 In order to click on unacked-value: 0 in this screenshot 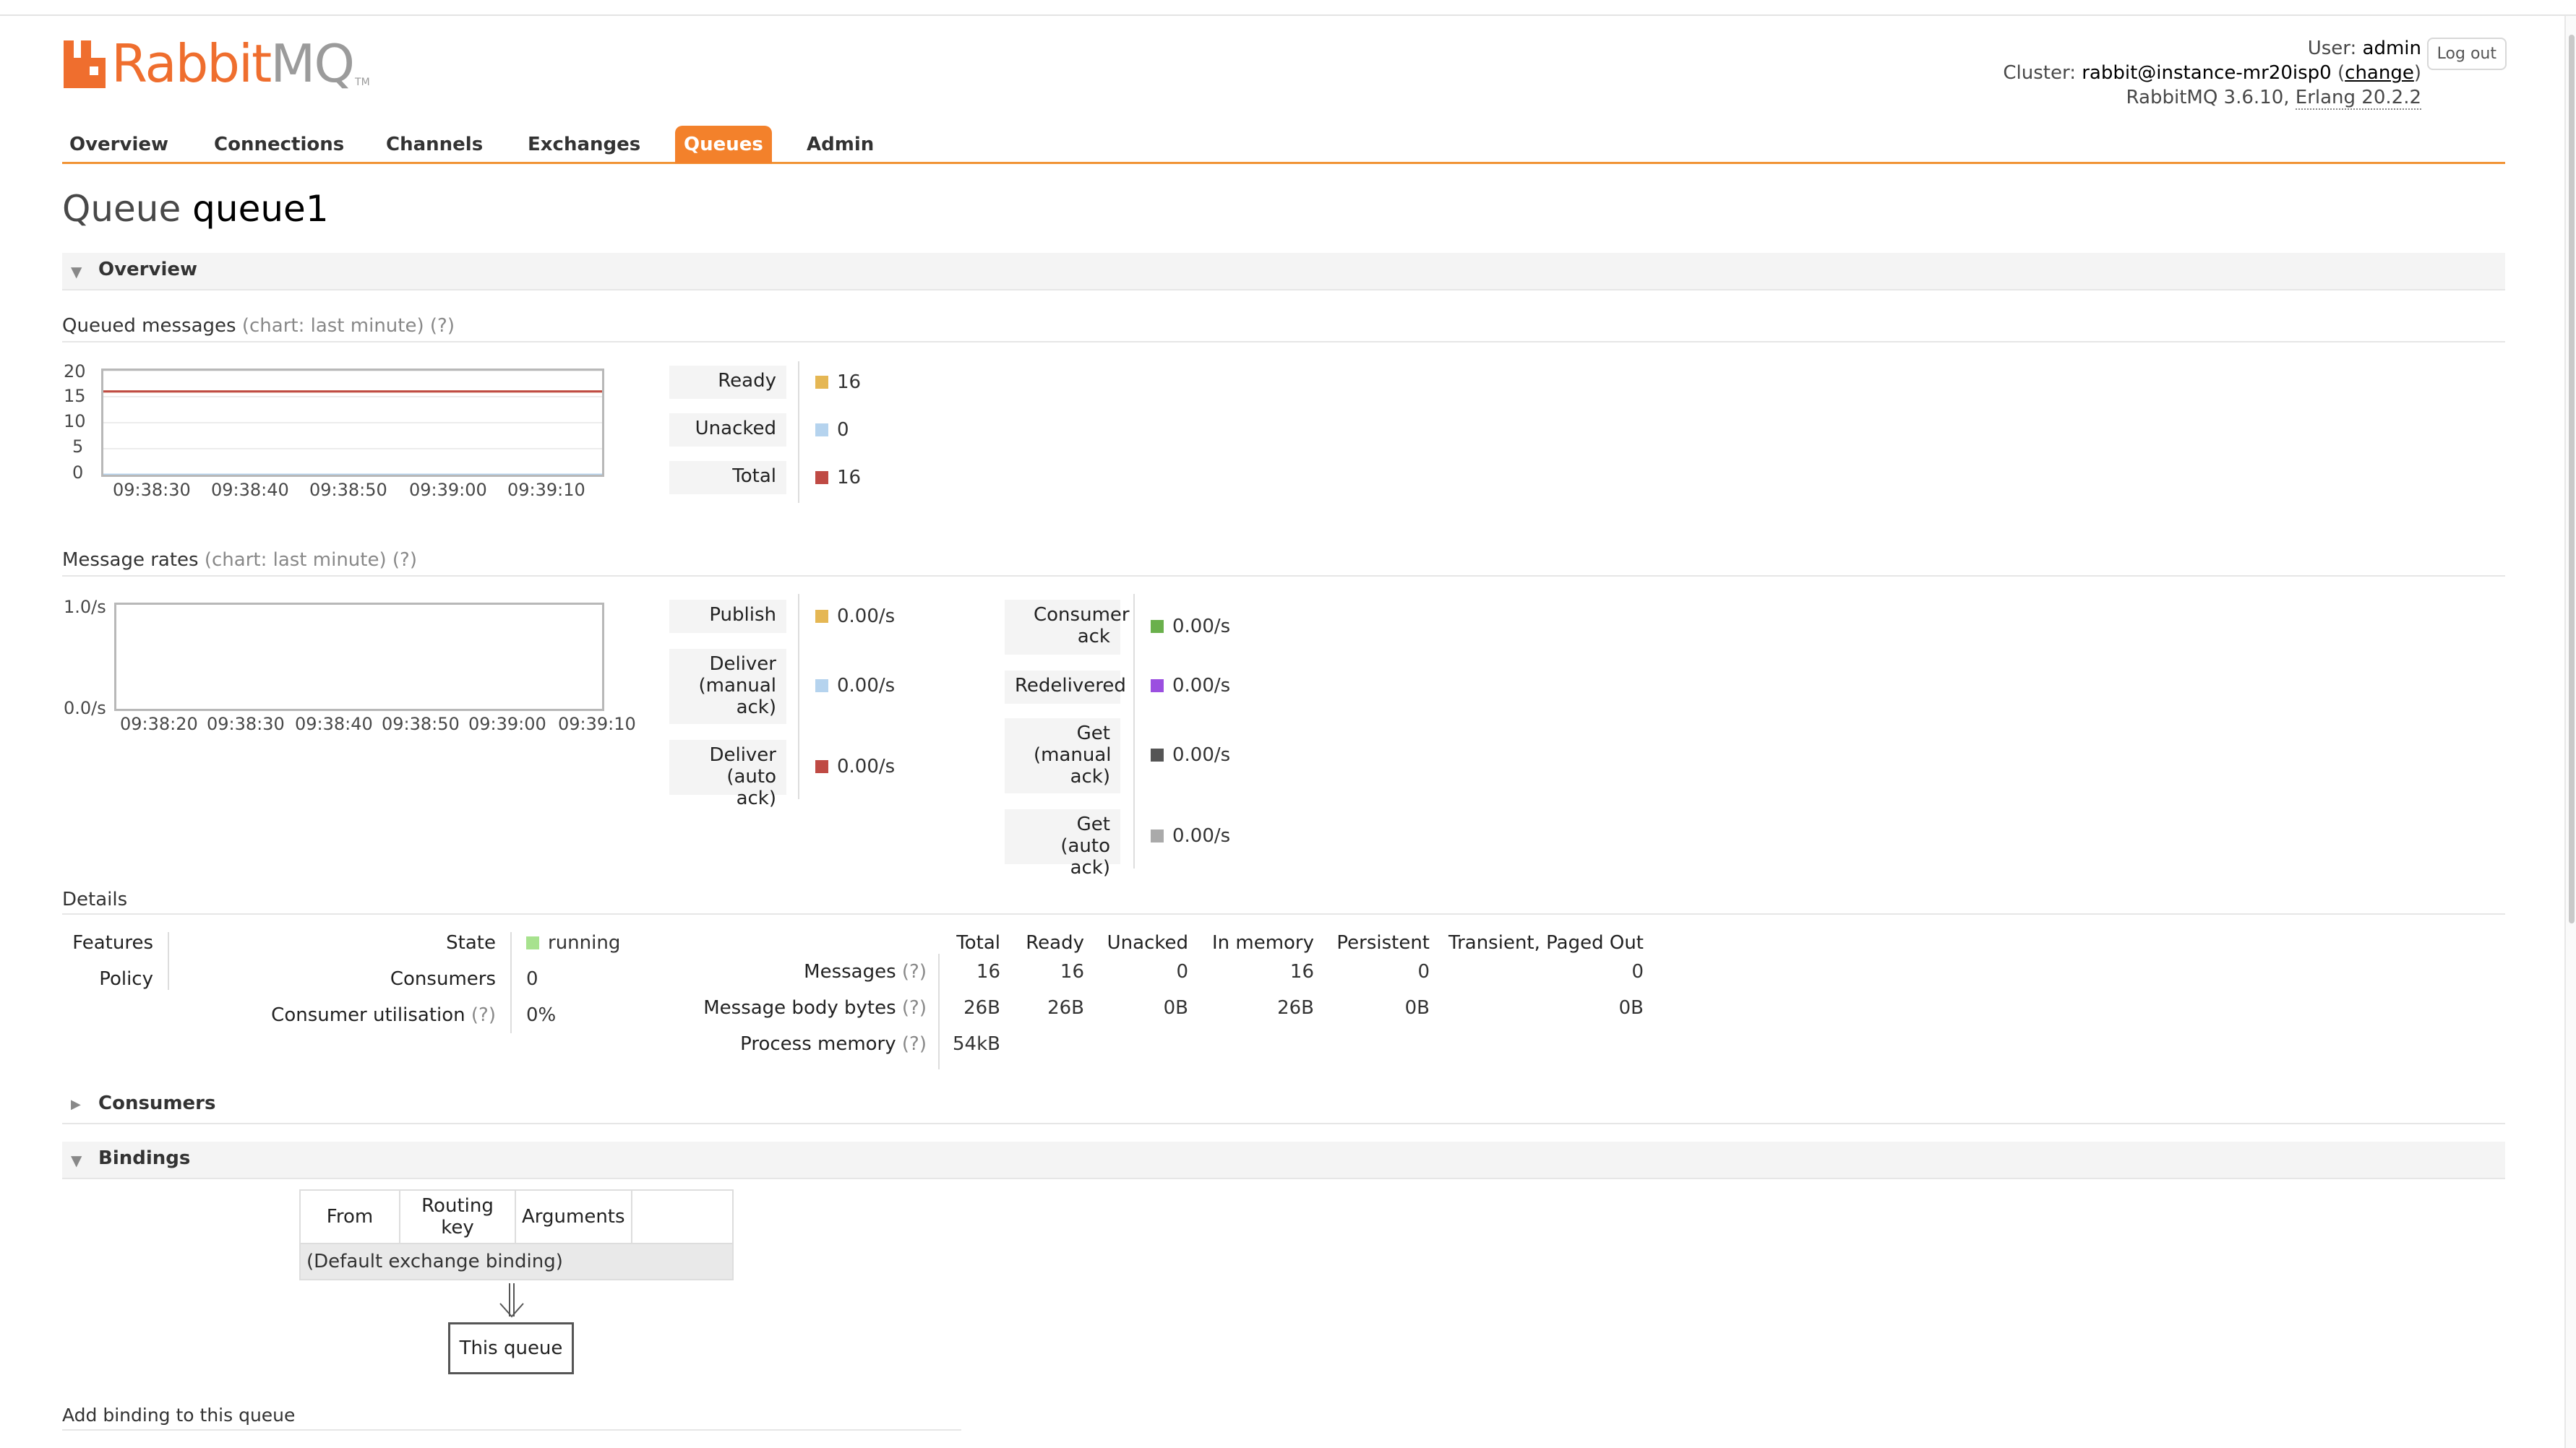, I will do `click(843, 430)`.